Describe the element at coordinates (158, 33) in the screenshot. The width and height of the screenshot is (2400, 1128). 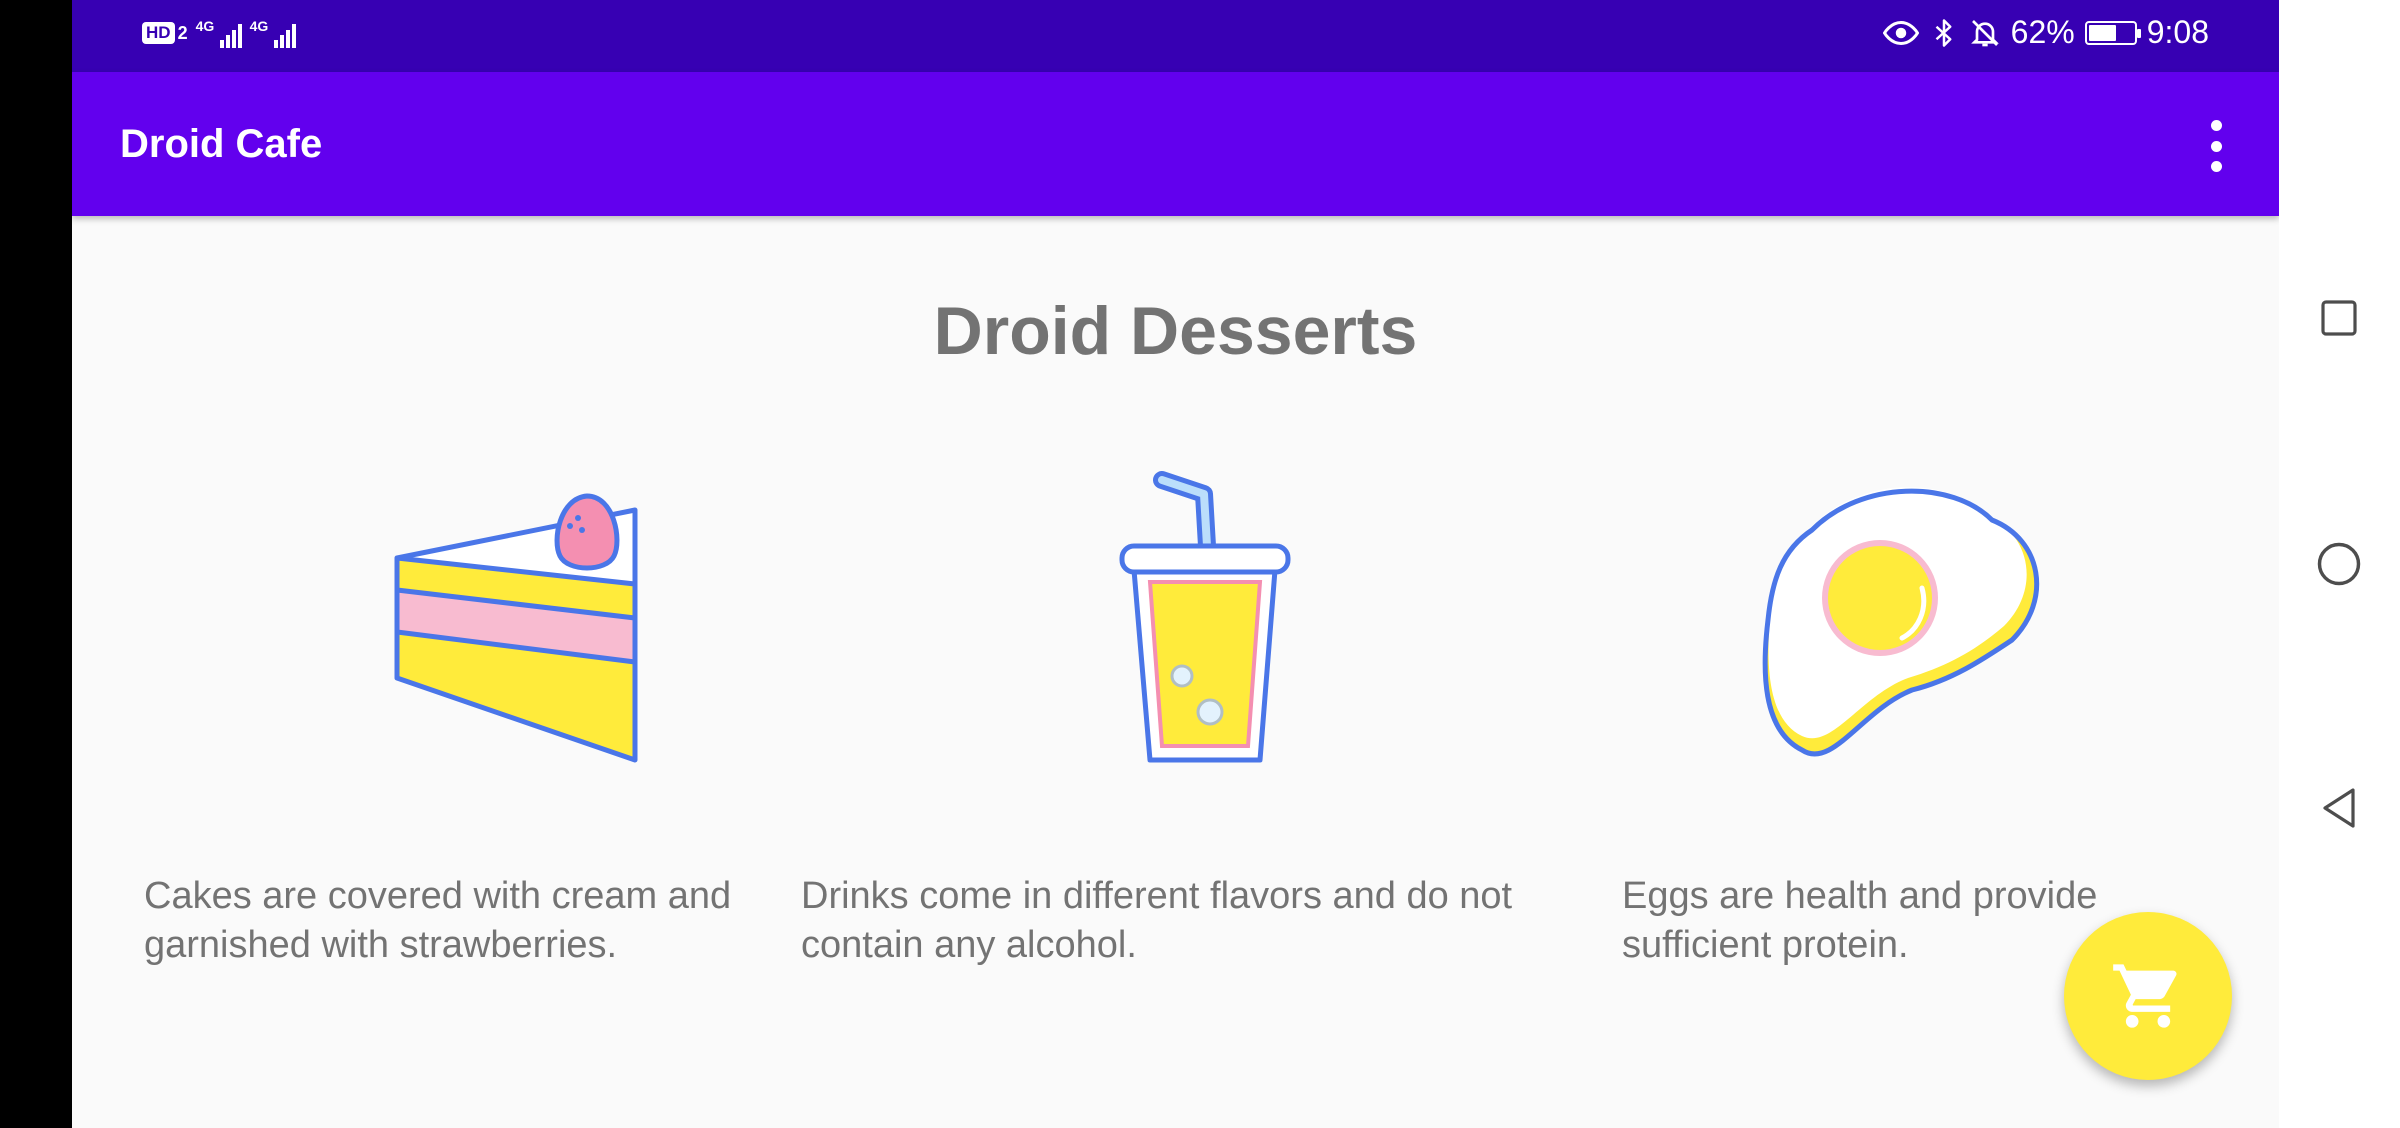
I see `hd-label: HD` at that location.